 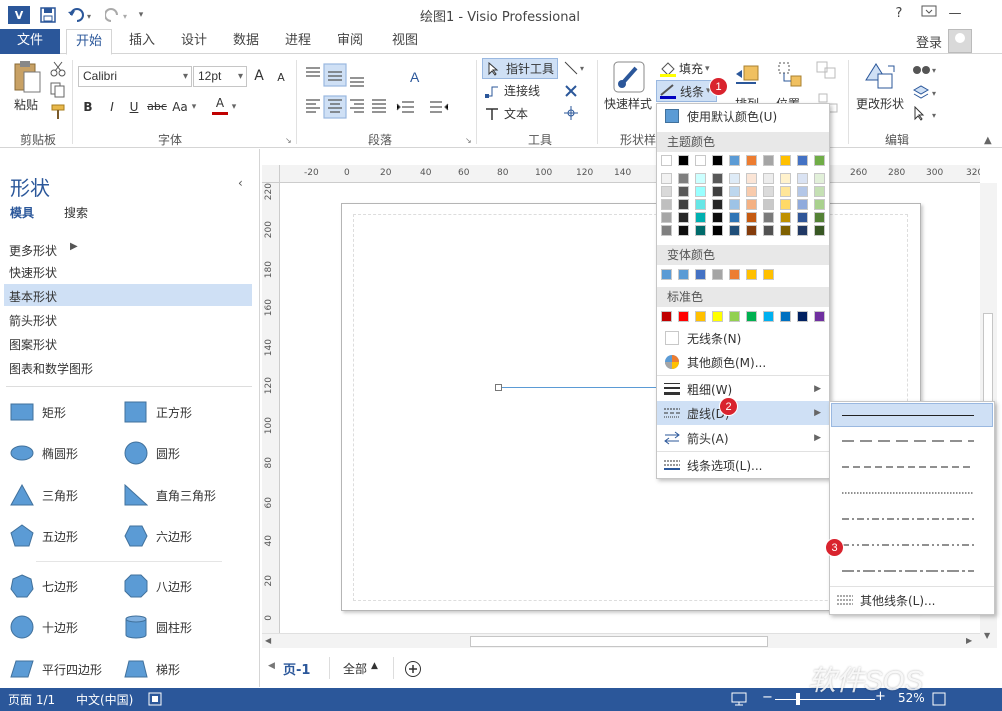 What do you see at coordinates (743, 413) in the screenshot?
I see `menu-item-dashes: 虚线(D) ▶` at bounding box center [743, 413].